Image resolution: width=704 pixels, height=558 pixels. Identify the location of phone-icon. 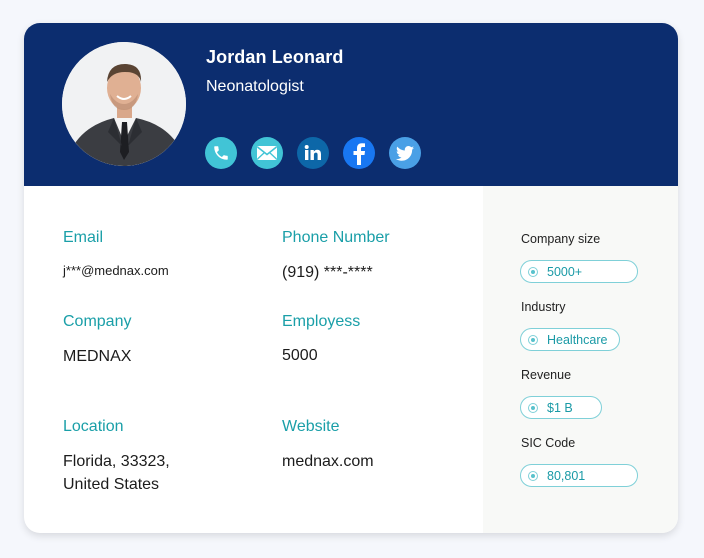
(221, 153).